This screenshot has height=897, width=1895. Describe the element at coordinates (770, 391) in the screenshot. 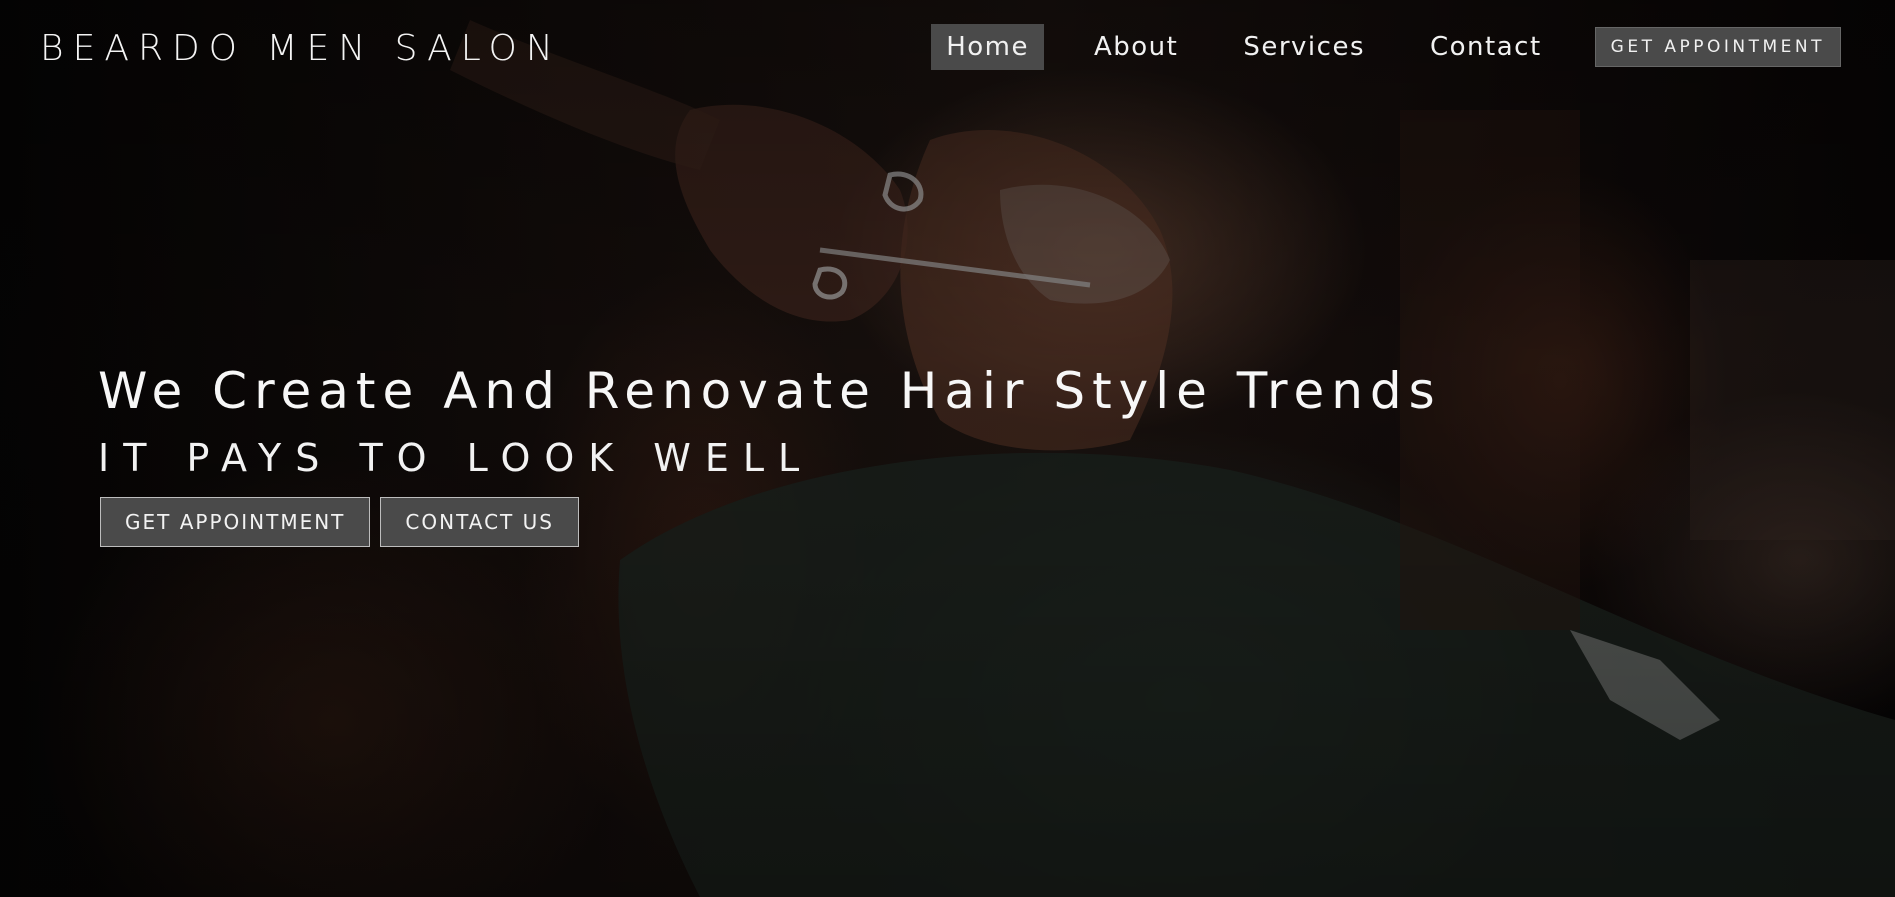

I see `hero-title: We Create And Renovate Hair Style Trends` at that location.